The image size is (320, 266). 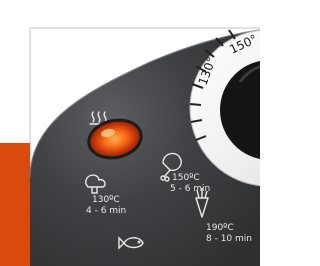 I want to click on orange-accent-block, so click(x=15, y=204).